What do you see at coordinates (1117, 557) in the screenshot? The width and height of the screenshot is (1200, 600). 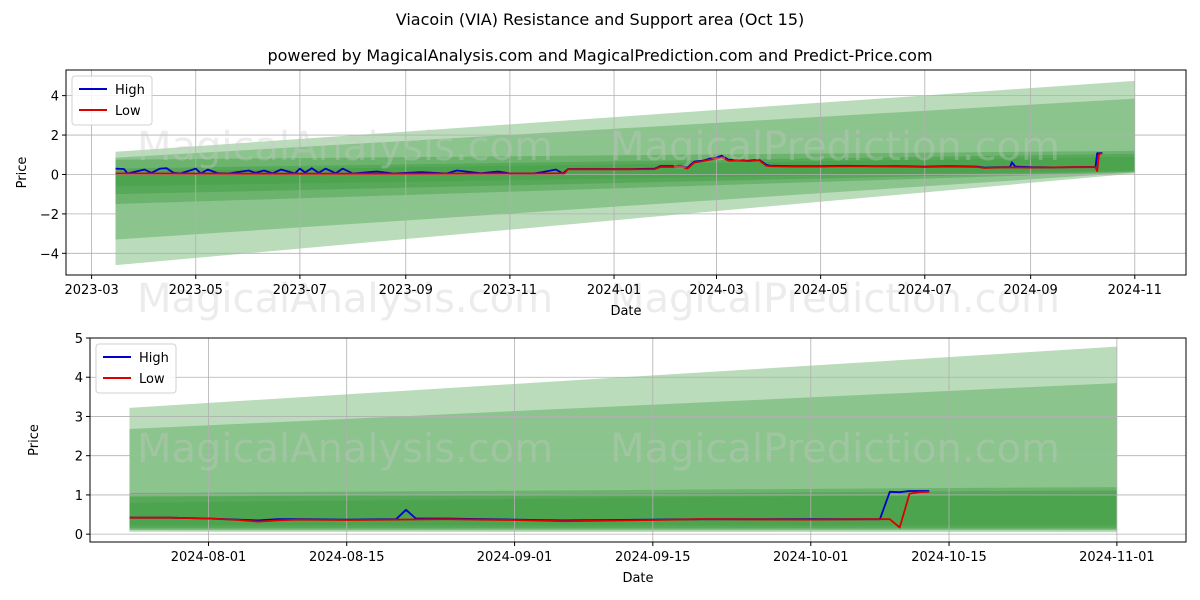 I see `x-tick-label: 2024-11-01` at bounding box center [1117, 557].